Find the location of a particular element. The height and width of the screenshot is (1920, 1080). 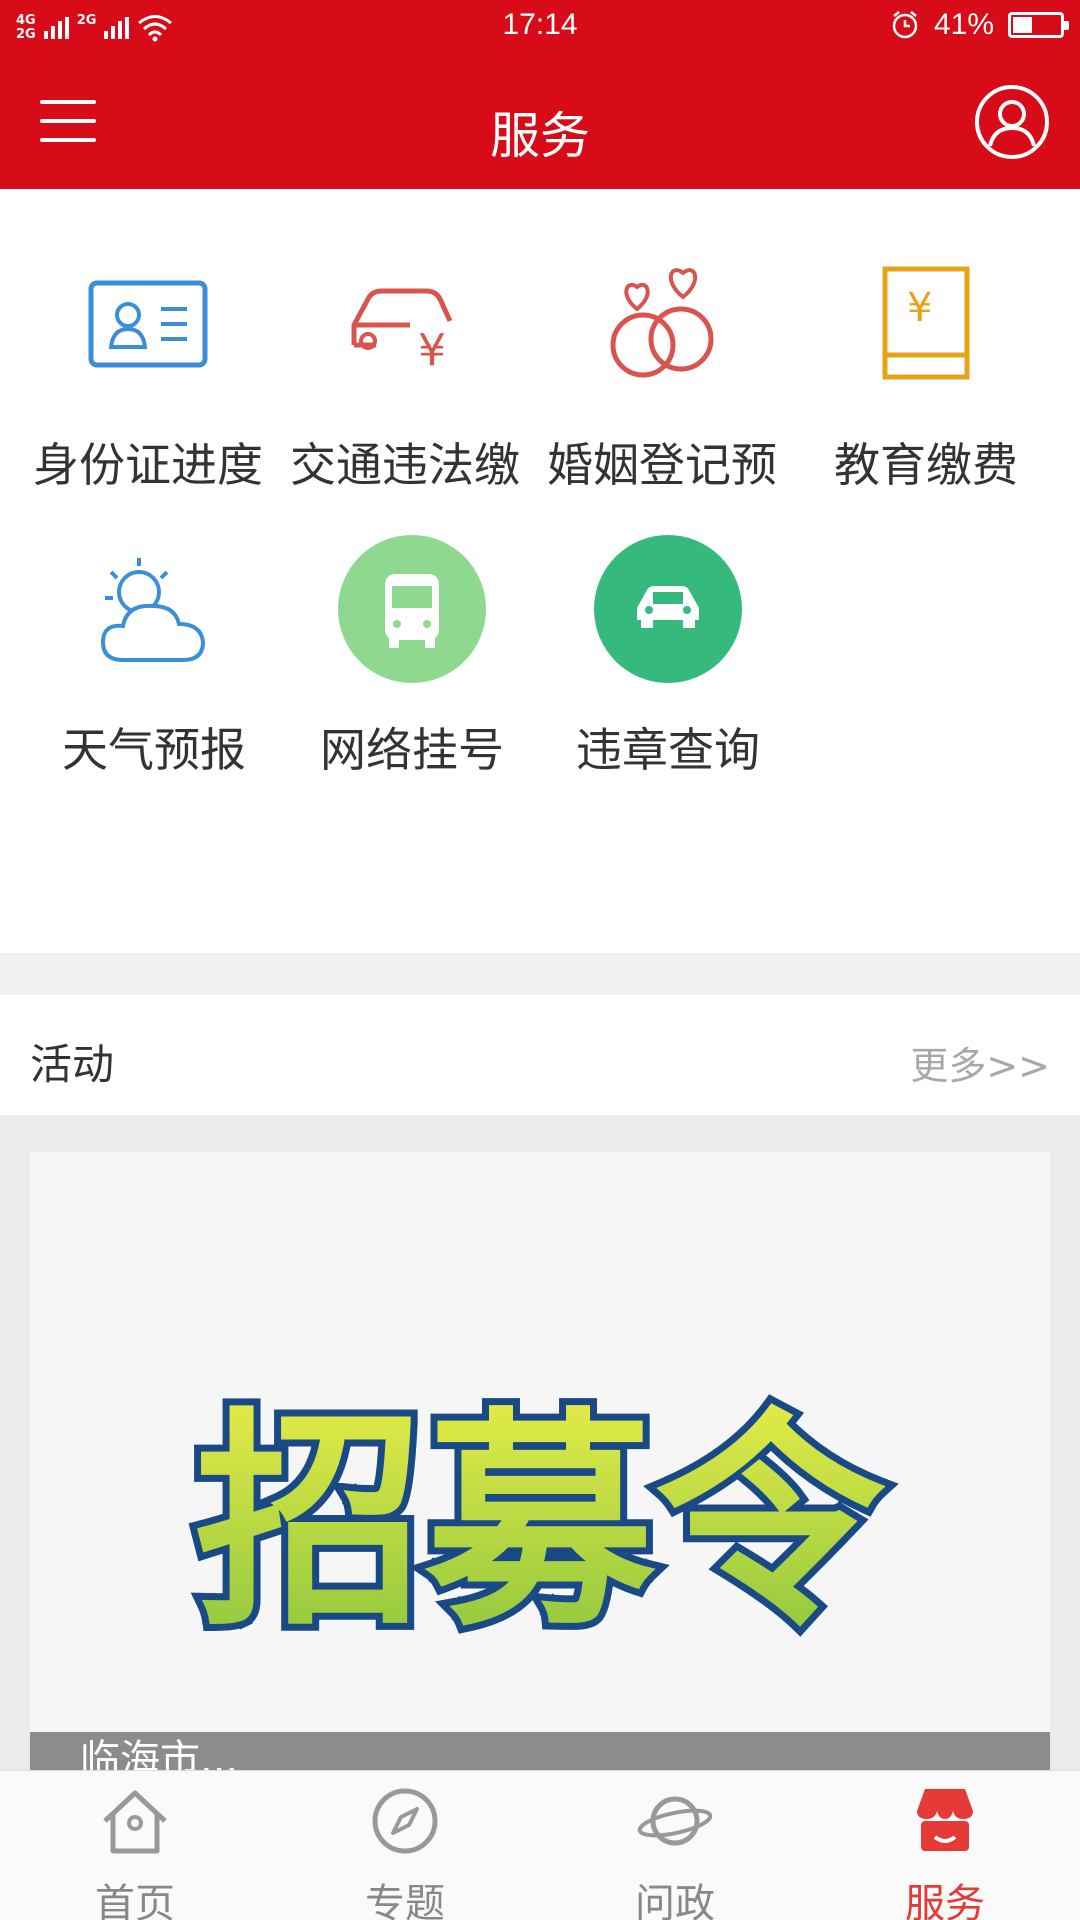

service-id-card: 身份证进度 is located at coordinates (148, 372).